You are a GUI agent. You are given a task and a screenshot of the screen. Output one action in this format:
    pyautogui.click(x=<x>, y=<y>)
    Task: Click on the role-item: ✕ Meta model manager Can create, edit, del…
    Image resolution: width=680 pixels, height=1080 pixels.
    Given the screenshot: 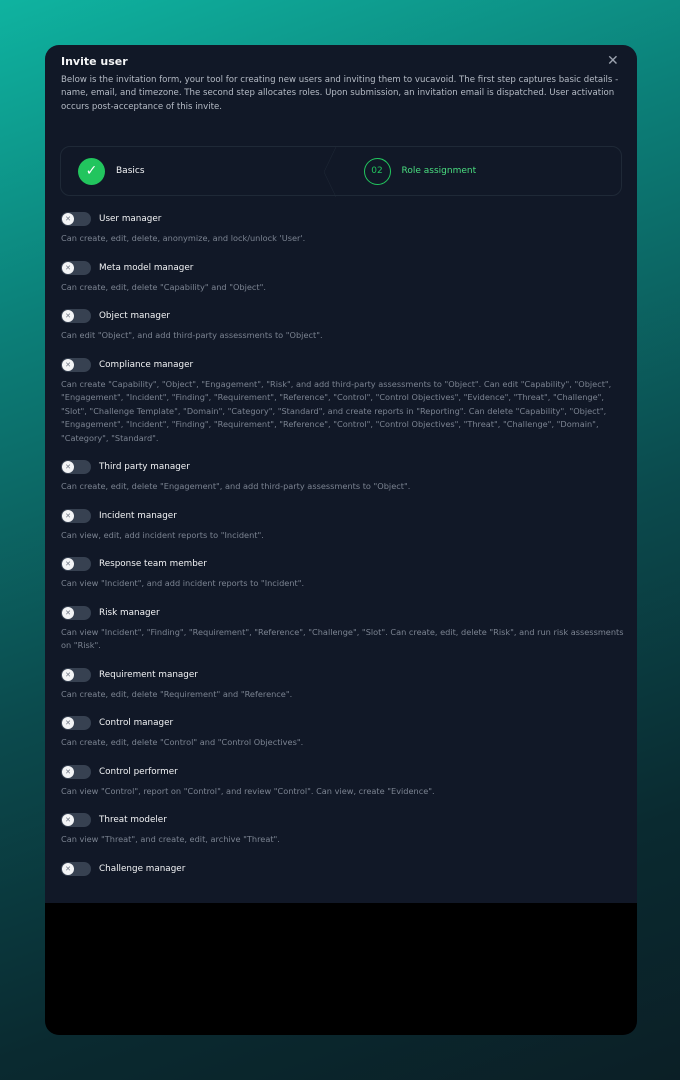 What is the action you would take?
    pyautogui.click(x=343, y=277)
    